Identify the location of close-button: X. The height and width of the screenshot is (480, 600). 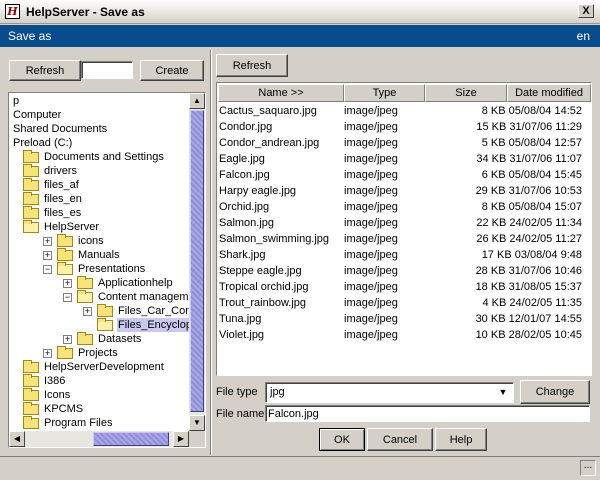
(586, 11).